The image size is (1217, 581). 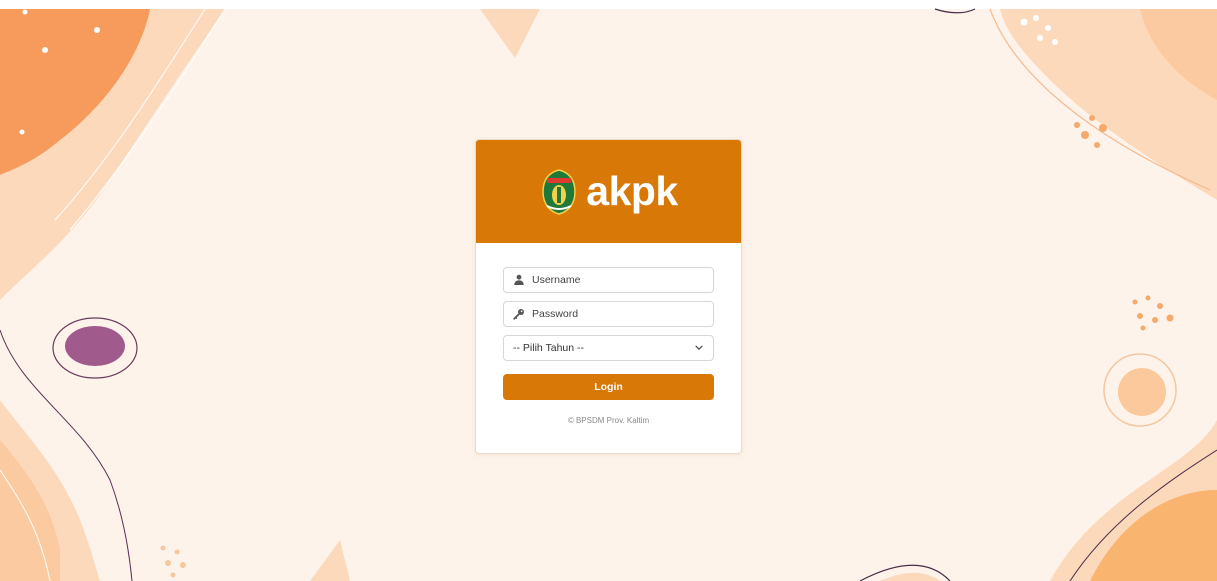 What do you see at coordinates (548, 348) in the screenshot?
I see `year-select-value: -- Pilih Tahun --` at bounding box center [548, 348].